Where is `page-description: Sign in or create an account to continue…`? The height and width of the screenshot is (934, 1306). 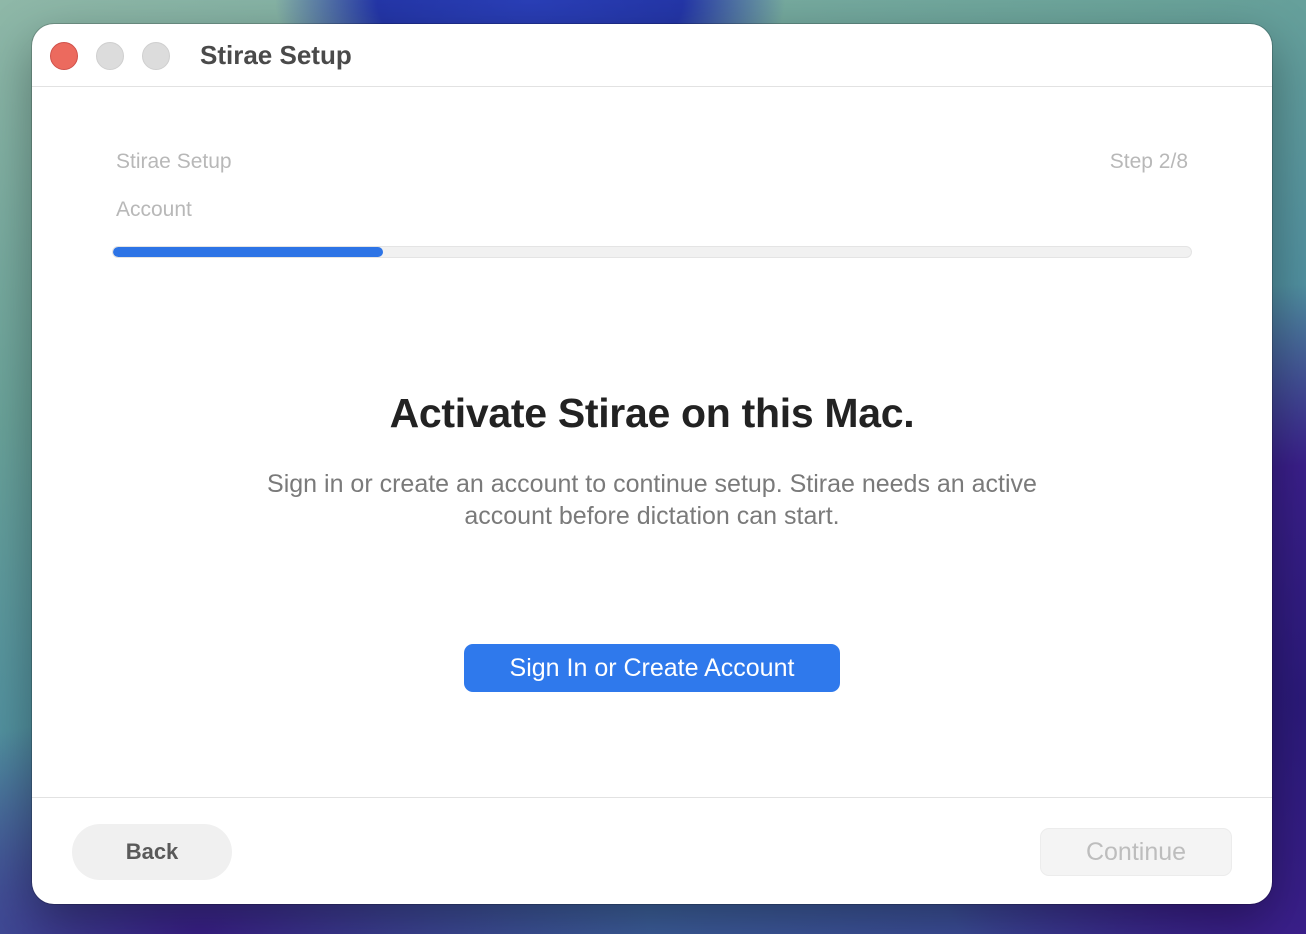
page-description: Sign in or create an account to continue… is located at coordinates (652, 500).